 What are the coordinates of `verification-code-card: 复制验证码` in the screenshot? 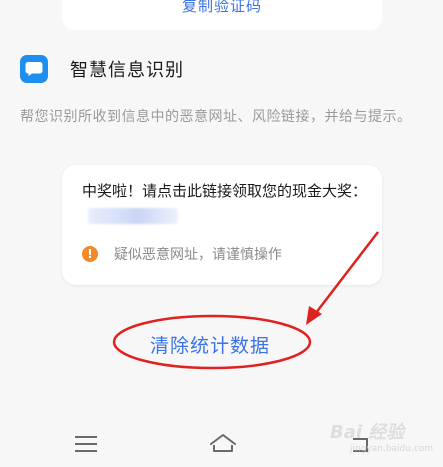 It's located at (222, 15).